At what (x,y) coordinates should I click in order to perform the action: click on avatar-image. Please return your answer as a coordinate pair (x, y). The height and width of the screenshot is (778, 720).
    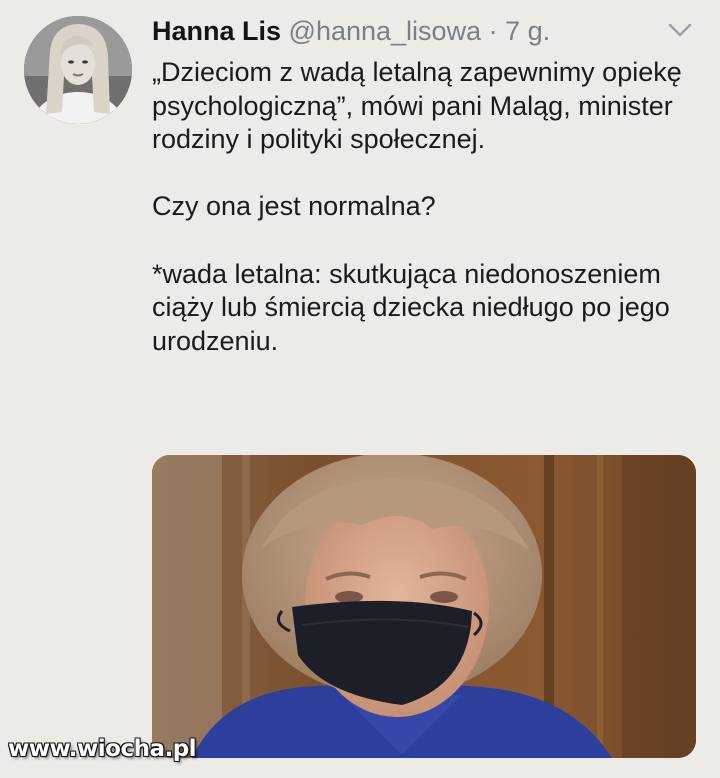
    Looking at the image, I should click on (78, 70).